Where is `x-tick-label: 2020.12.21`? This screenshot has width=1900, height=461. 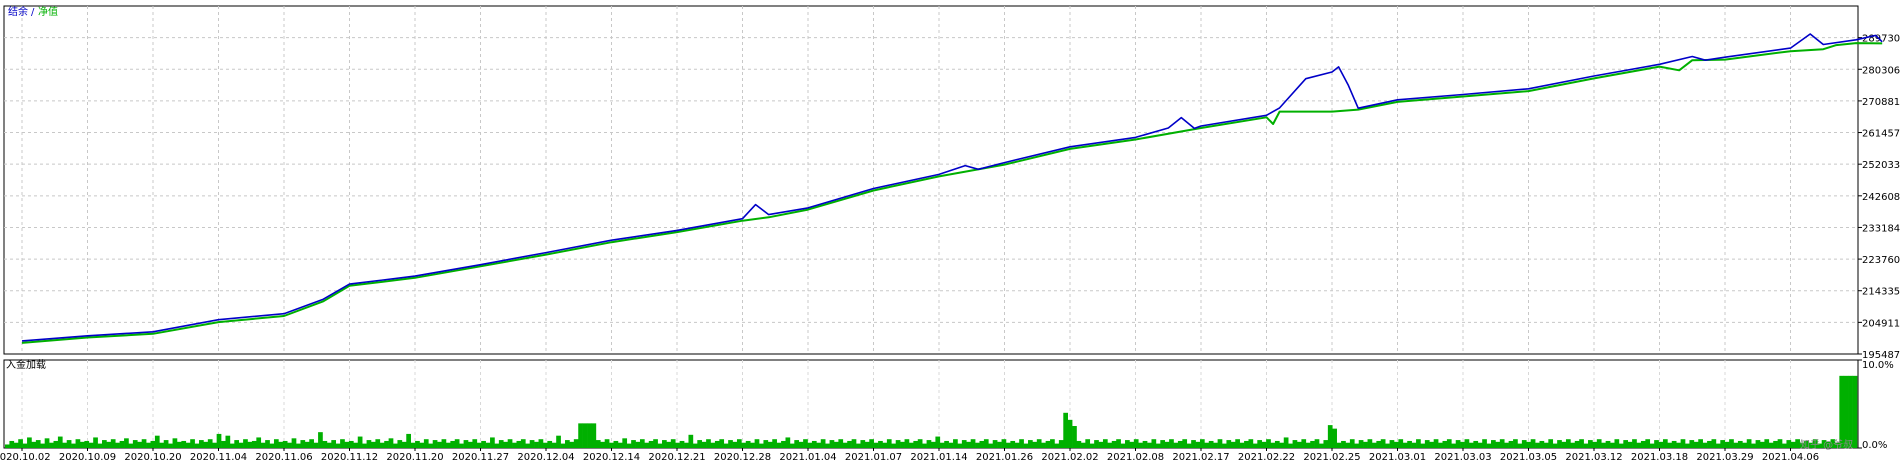 x-tick-label: 2020.12.21 is located at coordinates (676, 456).